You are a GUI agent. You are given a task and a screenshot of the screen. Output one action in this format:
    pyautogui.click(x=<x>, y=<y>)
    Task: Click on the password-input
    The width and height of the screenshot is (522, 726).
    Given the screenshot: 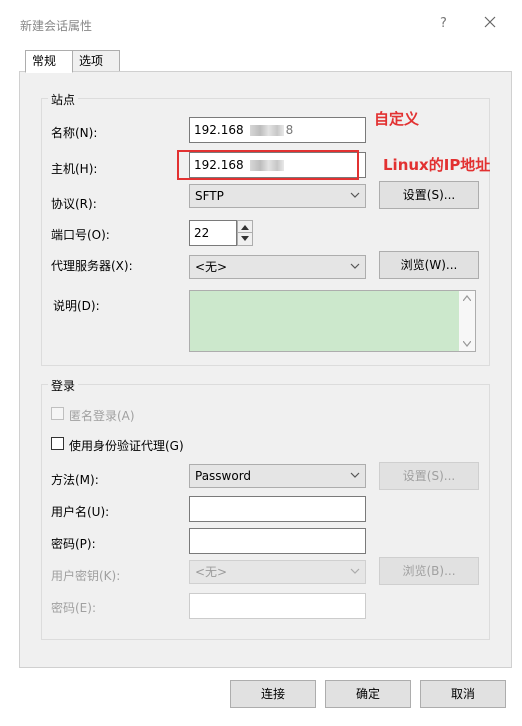 What is the action you would take?
    pyautogui.click(x=277, y=541)
    